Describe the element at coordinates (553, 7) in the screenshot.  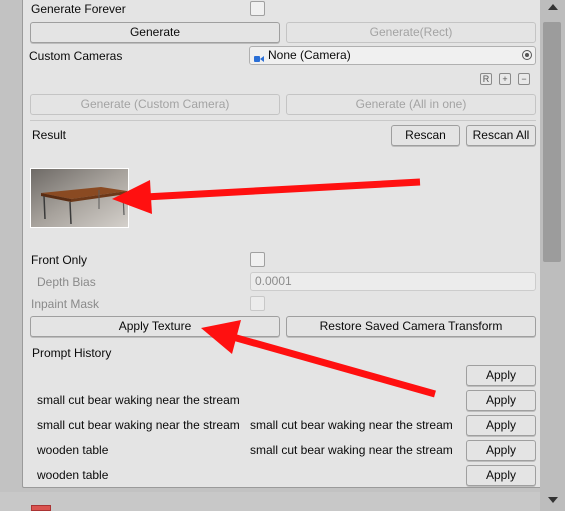
I see `scroll-up-arrow-icon` at that location.